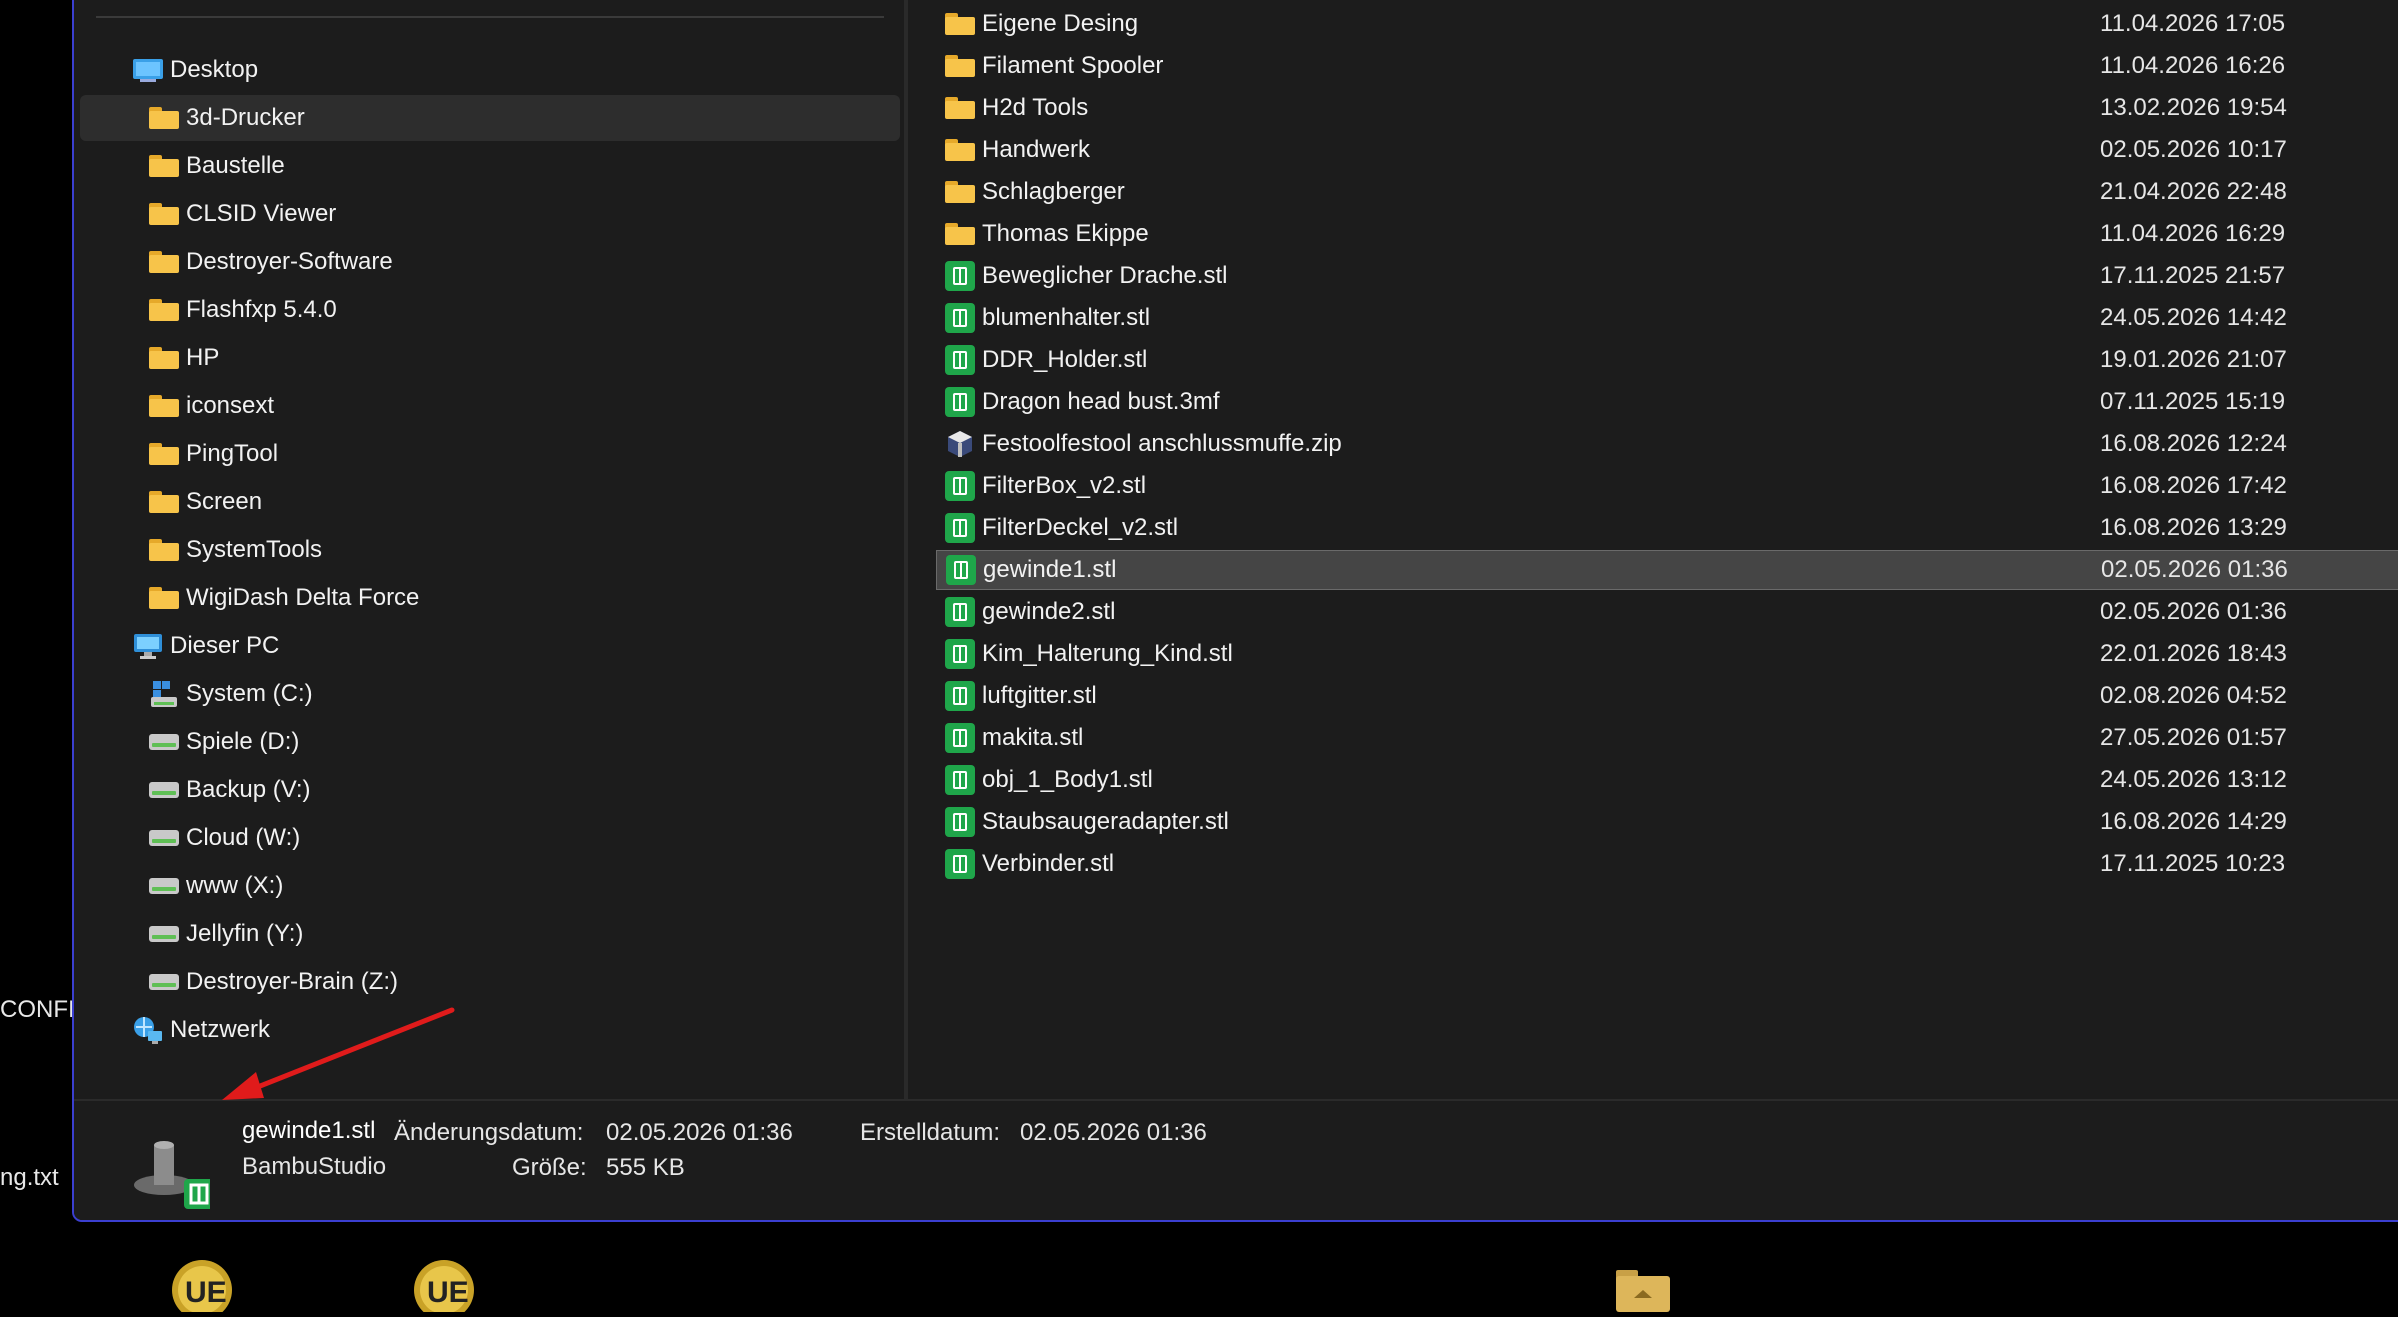 The height and width of the screenshot is (1317, 2398). What do you see at coordinates (490, 694) in the screenshot?
I see `nav-item: System (C:)` at bounding box center [490, 694].